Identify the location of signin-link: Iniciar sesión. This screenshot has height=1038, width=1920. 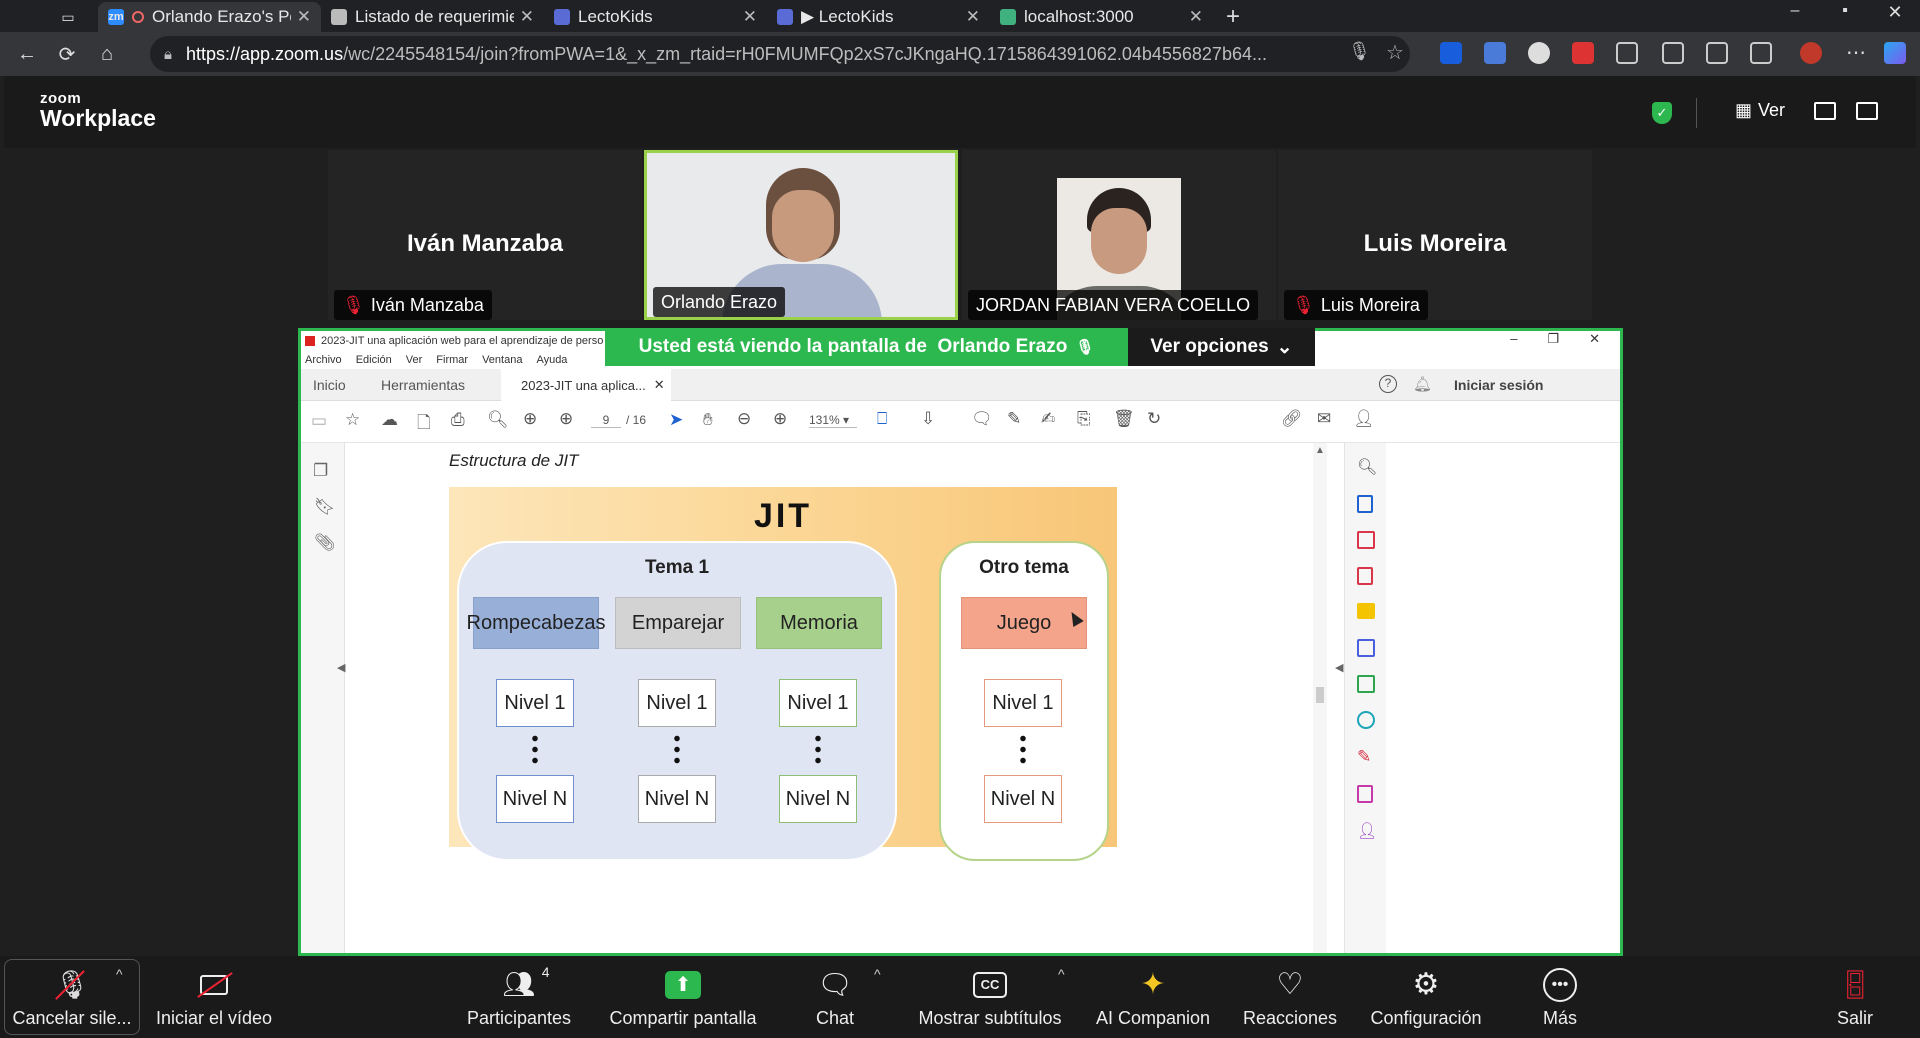
(1498, 385).